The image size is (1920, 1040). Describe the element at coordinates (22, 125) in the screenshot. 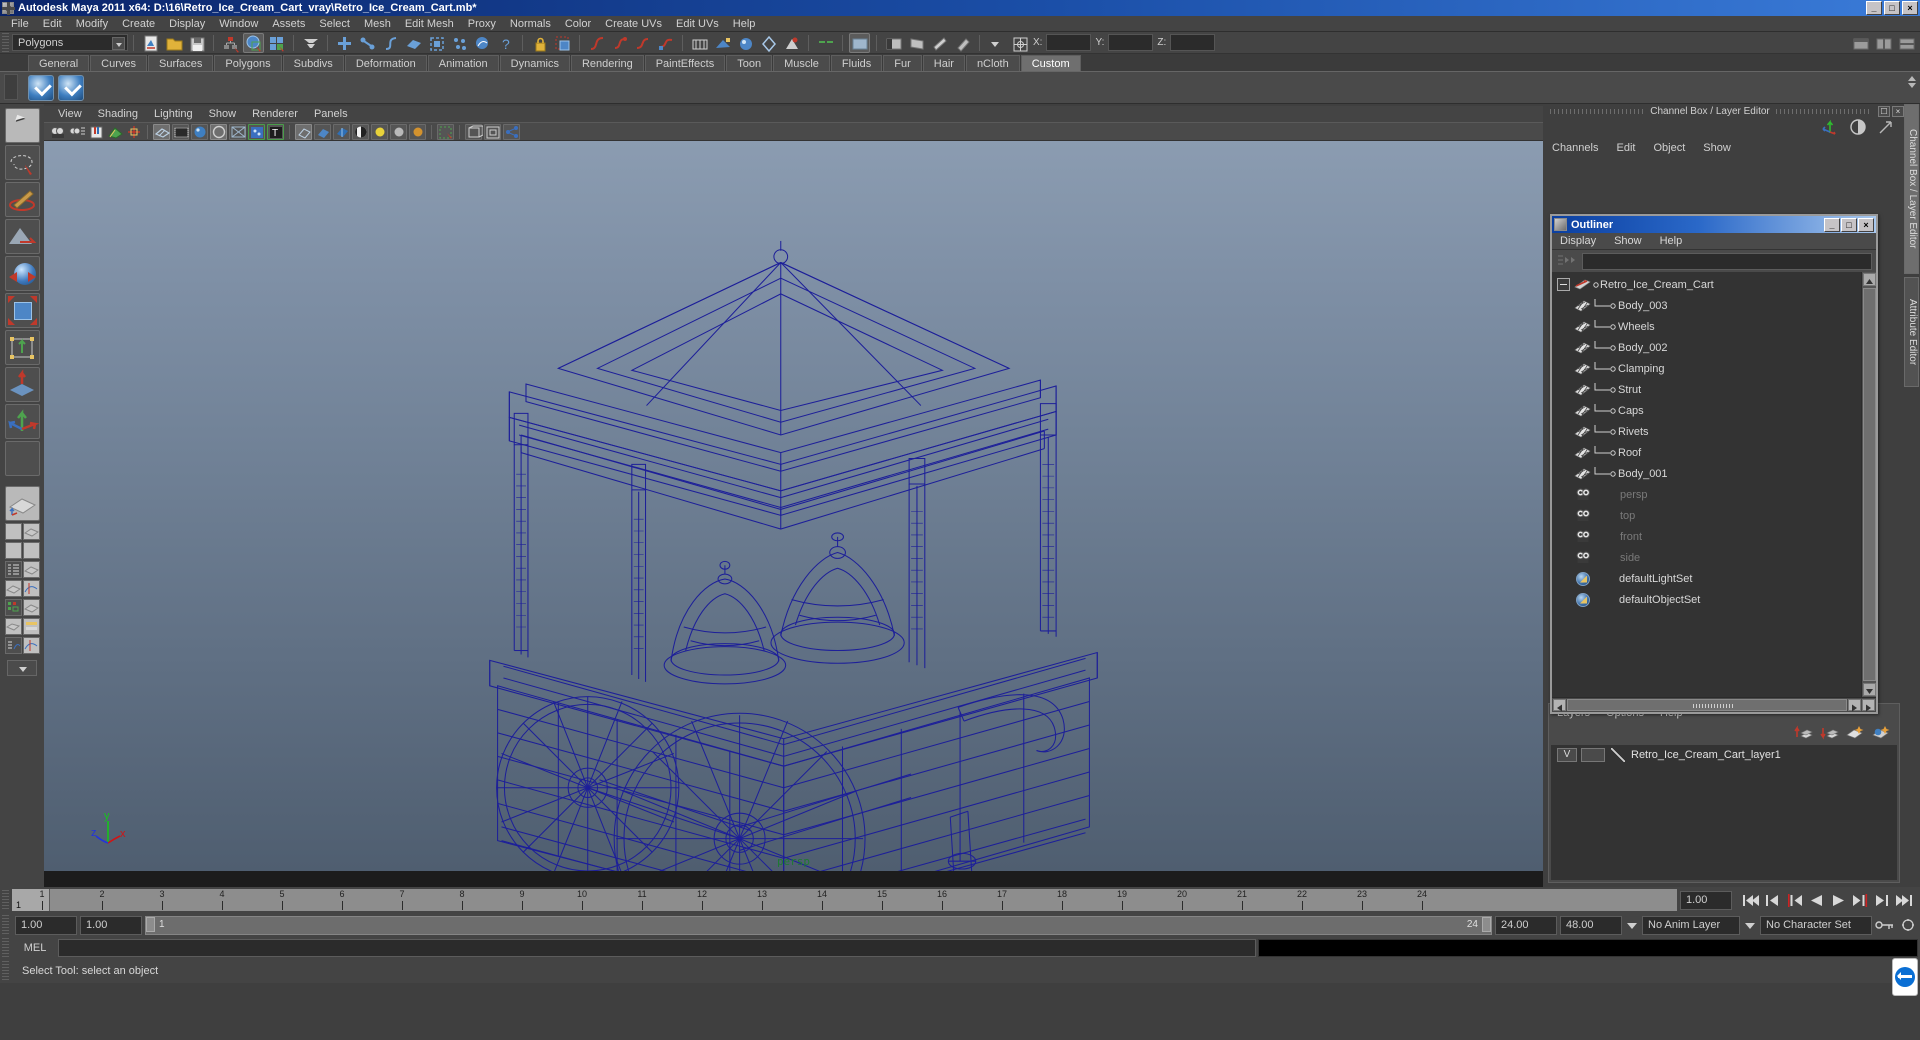

I see `select-tool-button` at that location.